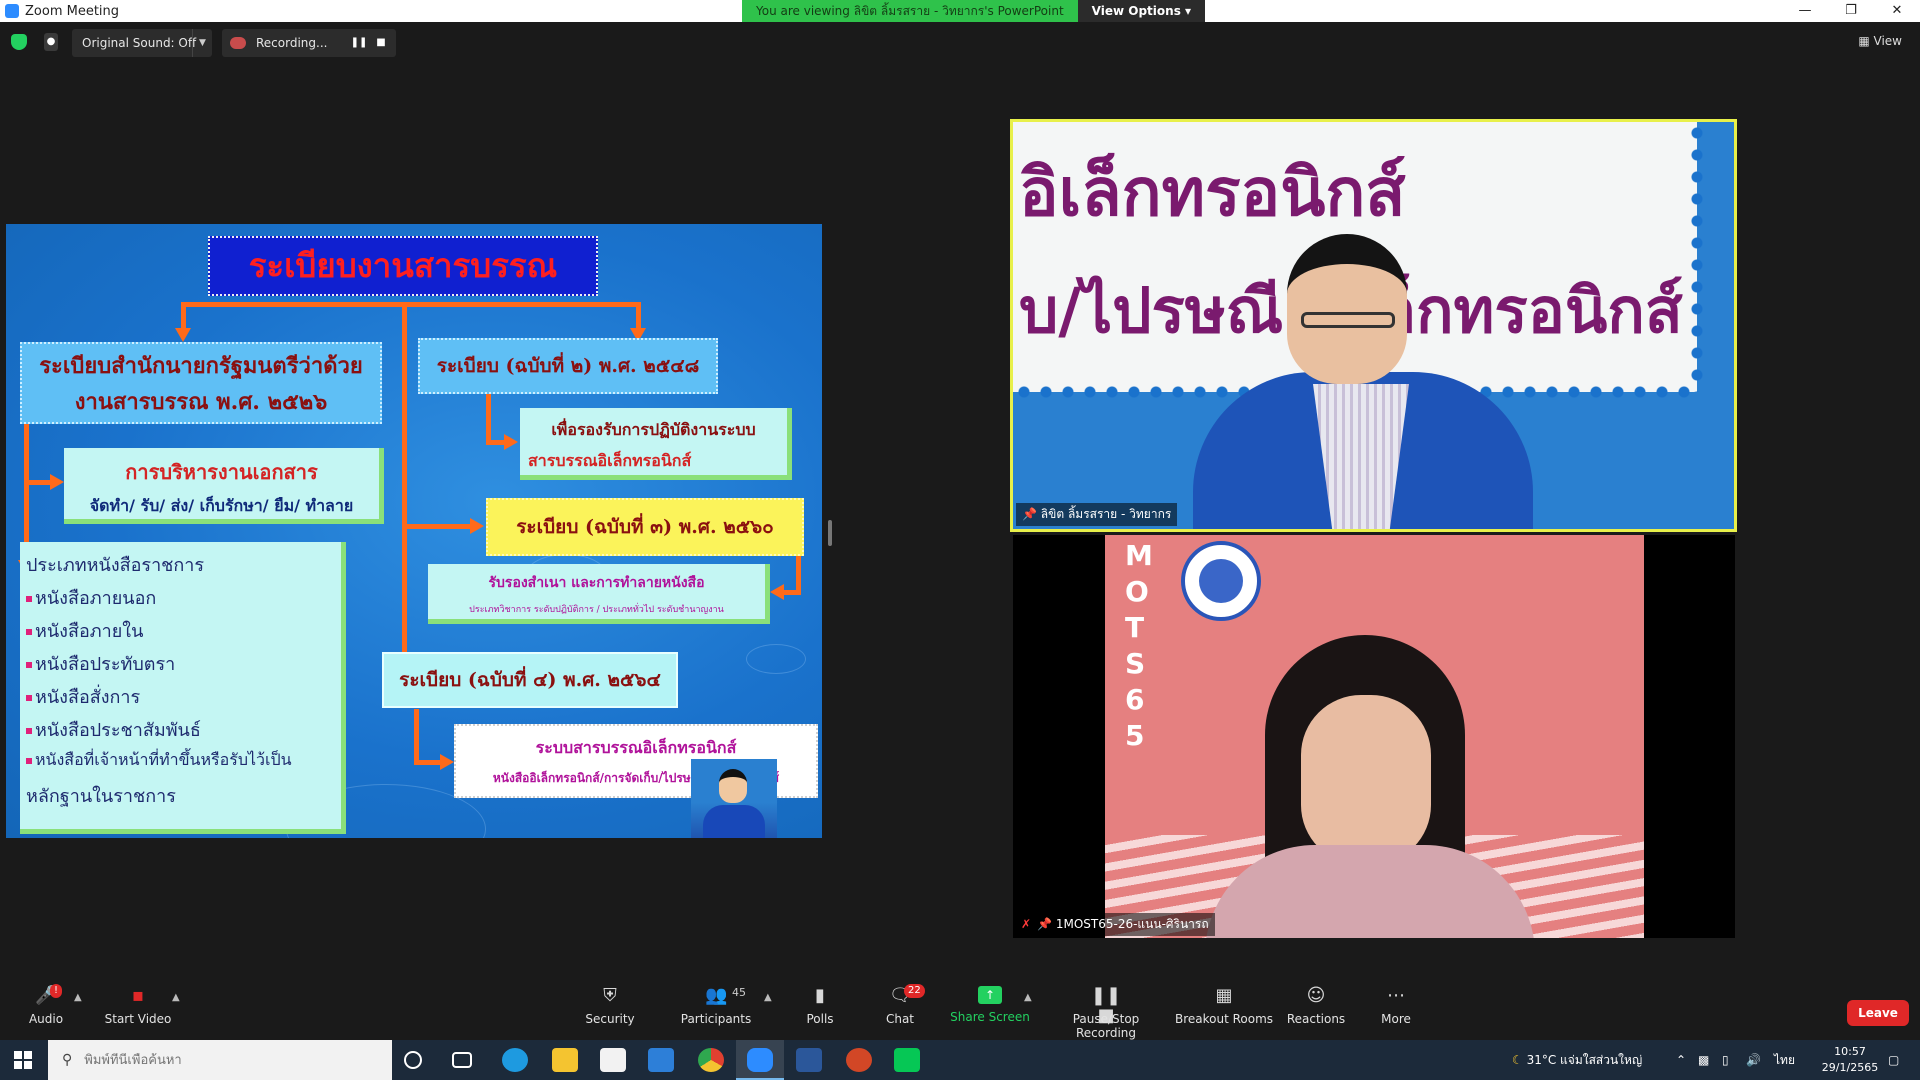 The height and width of the screenshot is (1080, 1920). Describe the element at coordinates (51, 42) in the screenshot. I see `microphone-icon: ●` at that location.